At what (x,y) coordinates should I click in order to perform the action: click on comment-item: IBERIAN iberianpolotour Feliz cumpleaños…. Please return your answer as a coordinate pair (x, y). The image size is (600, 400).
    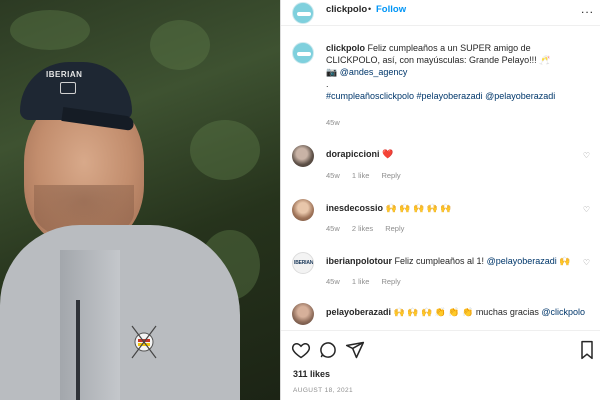
    Looking at the image, I should click on (440, 270).